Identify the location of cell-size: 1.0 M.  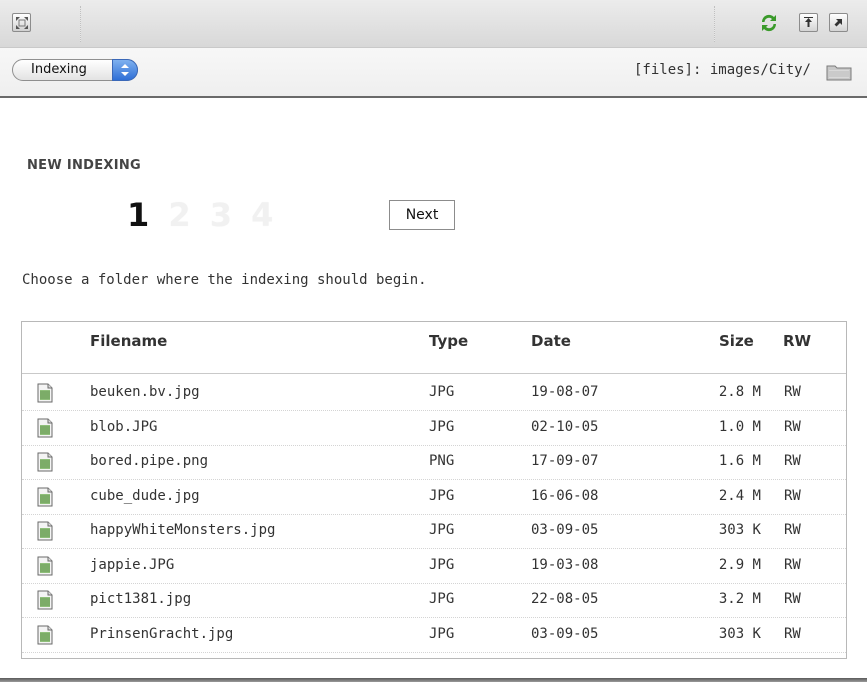
(739, 426).